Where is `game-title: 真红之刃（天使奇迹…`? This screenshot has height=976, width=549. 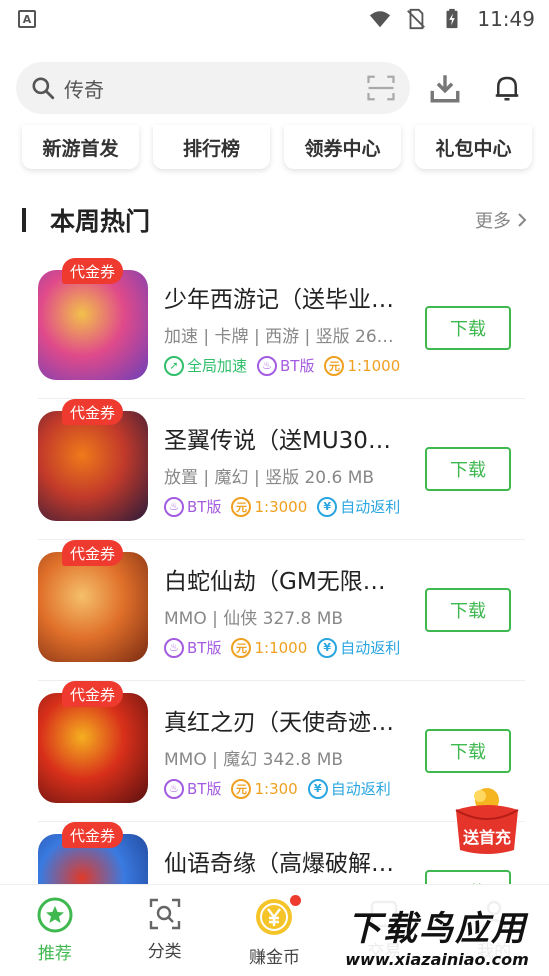 game-title: 真红之刃（天使奇迹… is located at coordinates (279, 723).